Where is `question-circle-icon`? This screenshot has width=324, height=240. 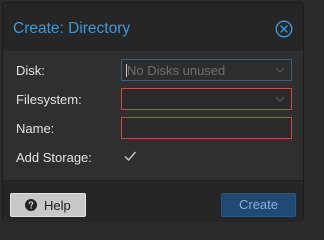
question-circle-icon is located at coordinates (31, 205).